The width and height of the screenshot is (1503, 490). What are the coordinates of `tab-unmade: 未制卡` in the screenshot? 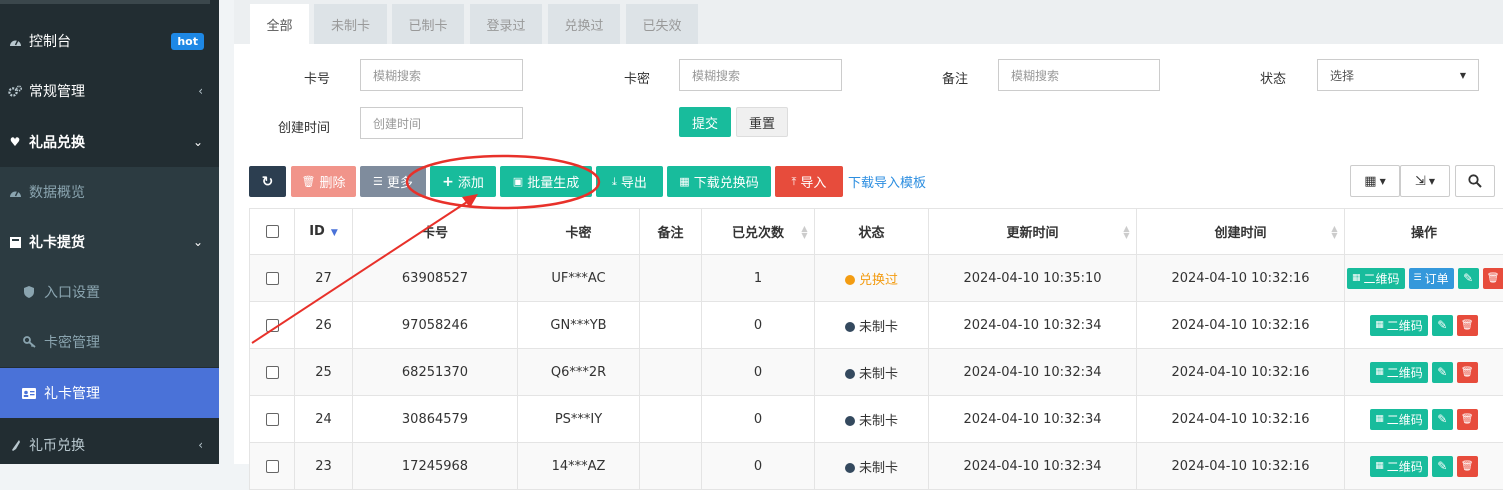 It's located at (350, 24).